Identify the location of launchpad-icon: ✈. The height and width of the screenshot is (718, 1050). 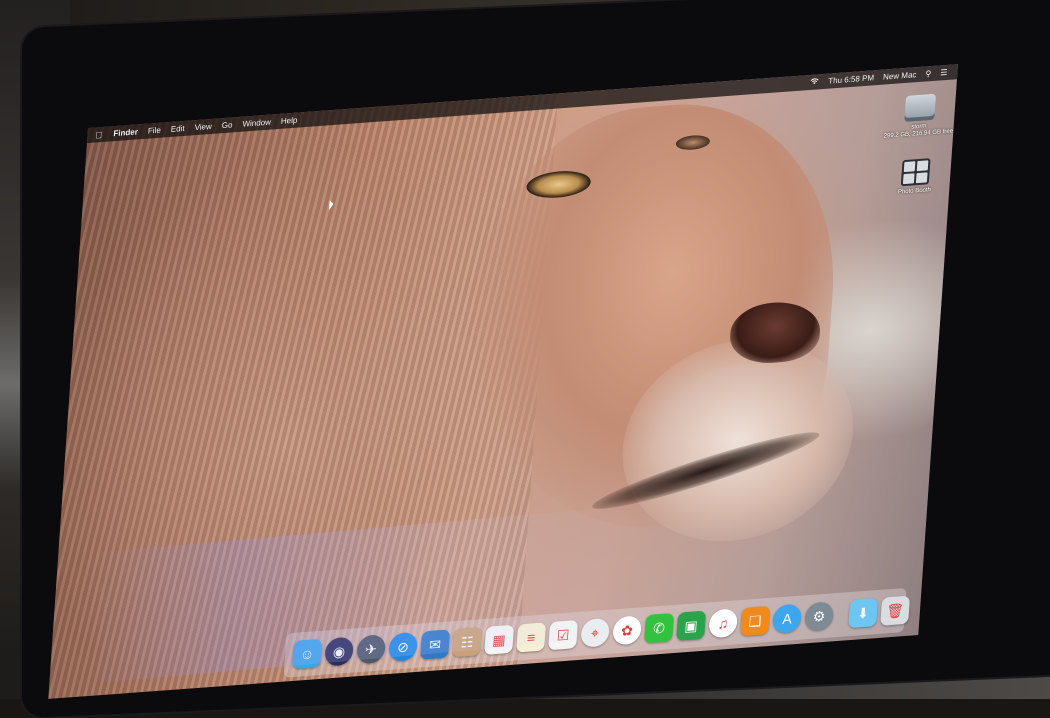
(371, 649).